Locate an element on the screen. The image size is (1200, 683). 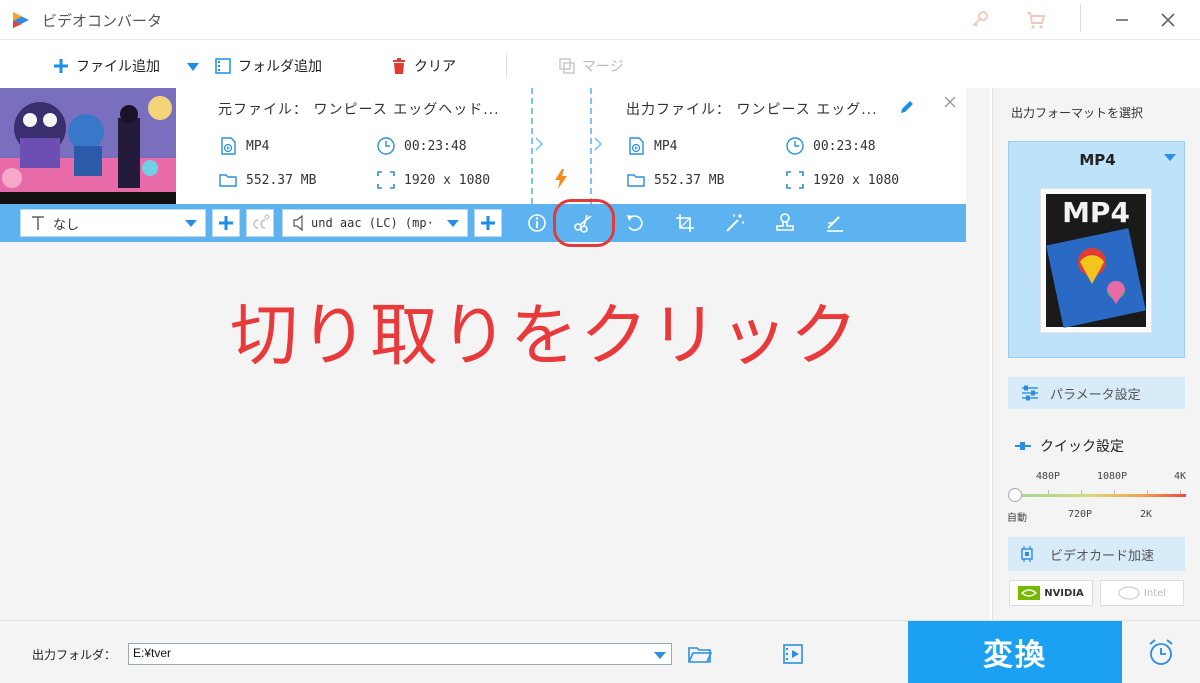
output-folder-dropdown-icon is located at coordinates (660, 655).